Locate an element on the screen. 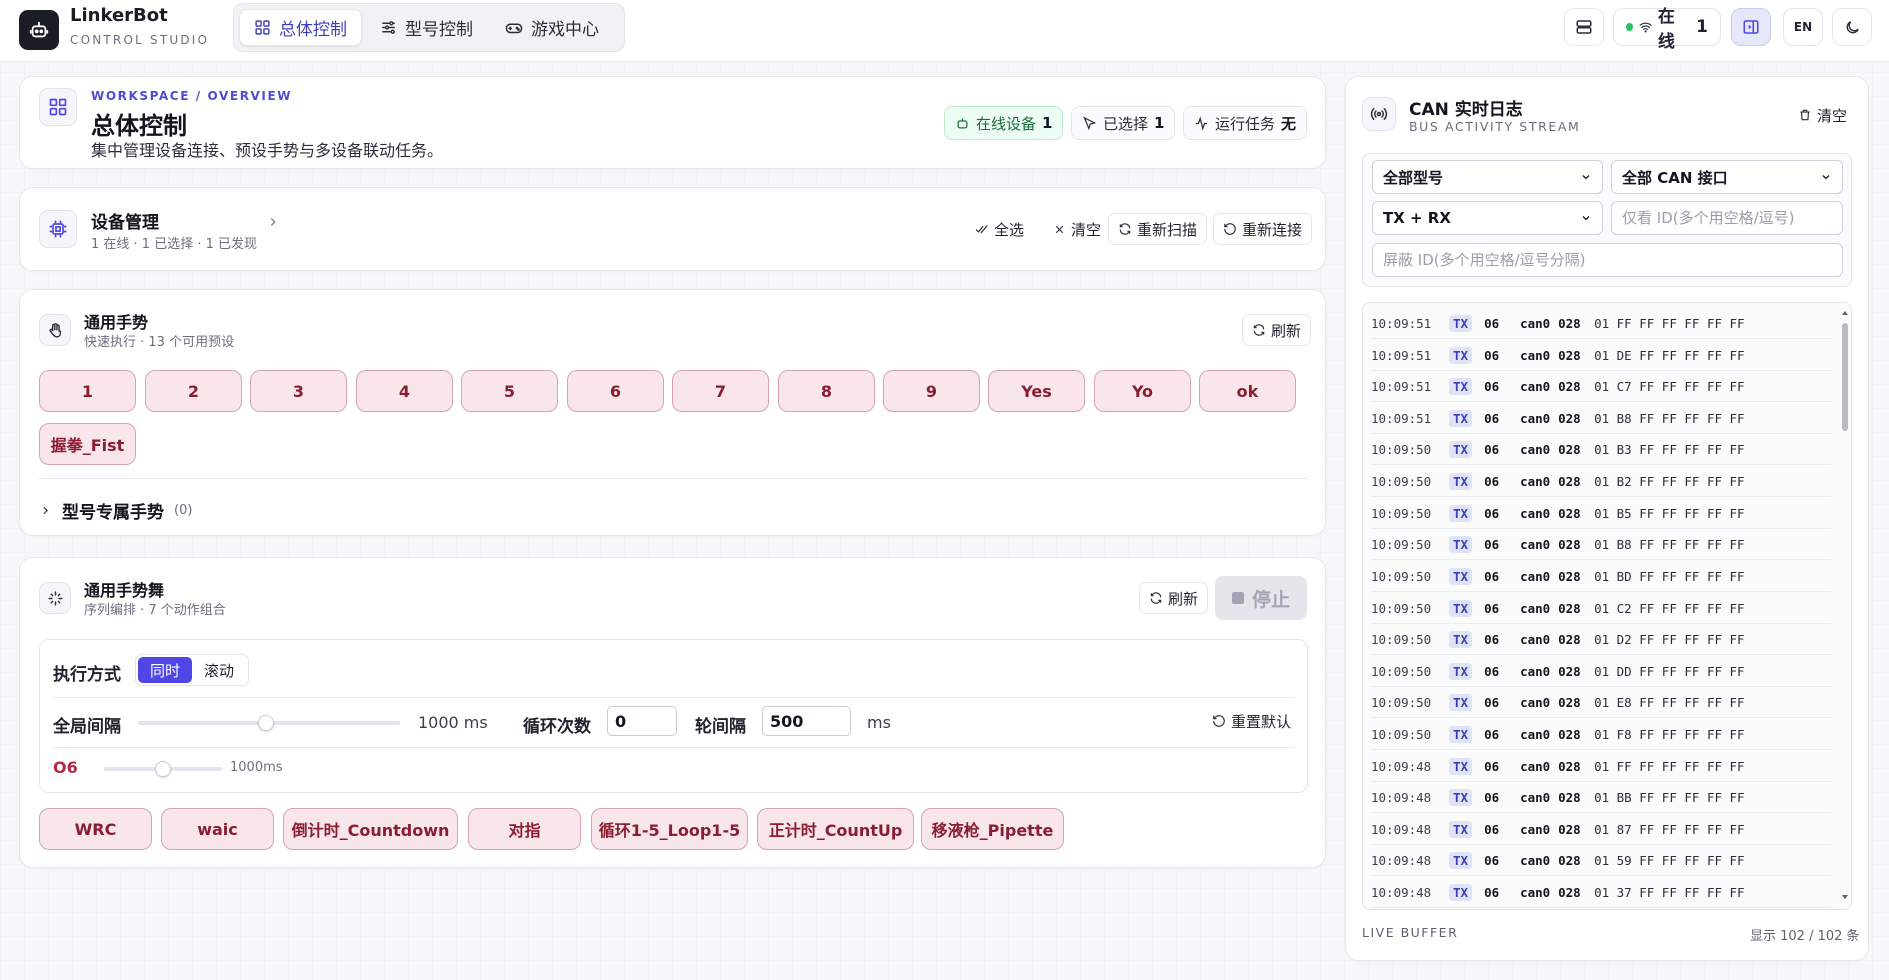 This screenshot has width=1889, height=980. reconnect-button: 重新连接 is located at coordinates (1263, 229).